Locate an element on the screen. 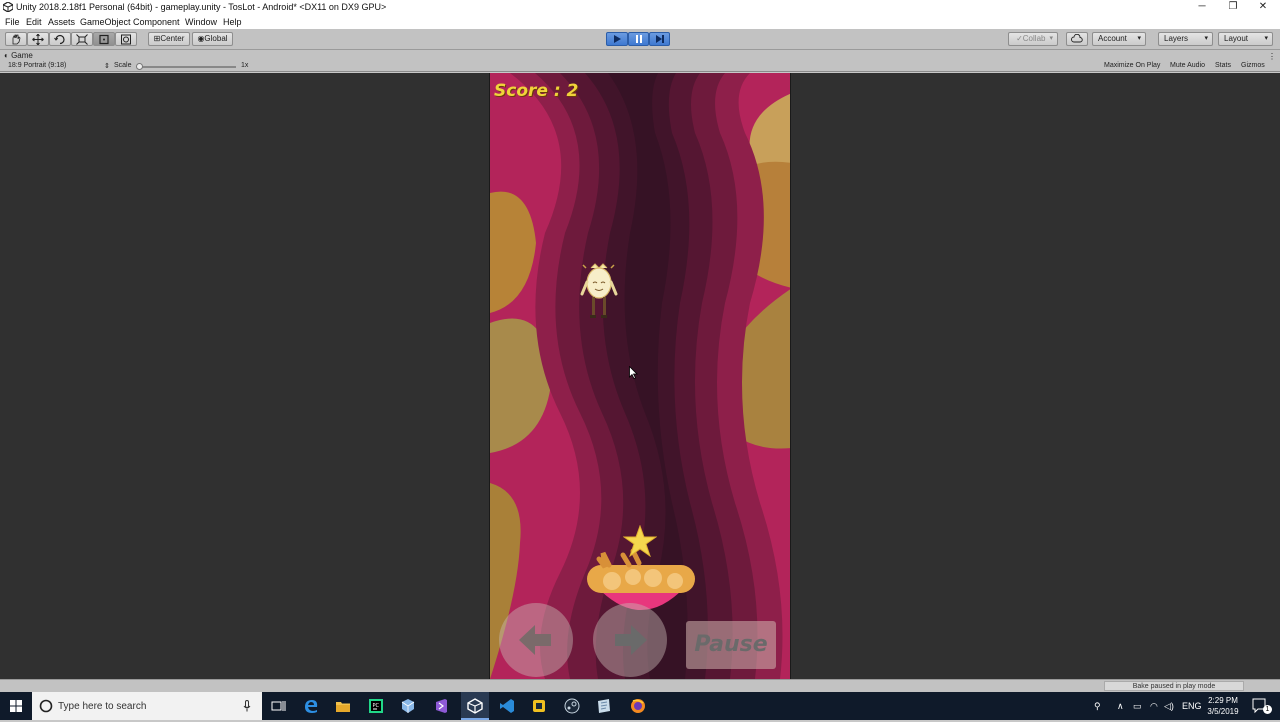  space-label: Global is located at coordinates (216, 38).